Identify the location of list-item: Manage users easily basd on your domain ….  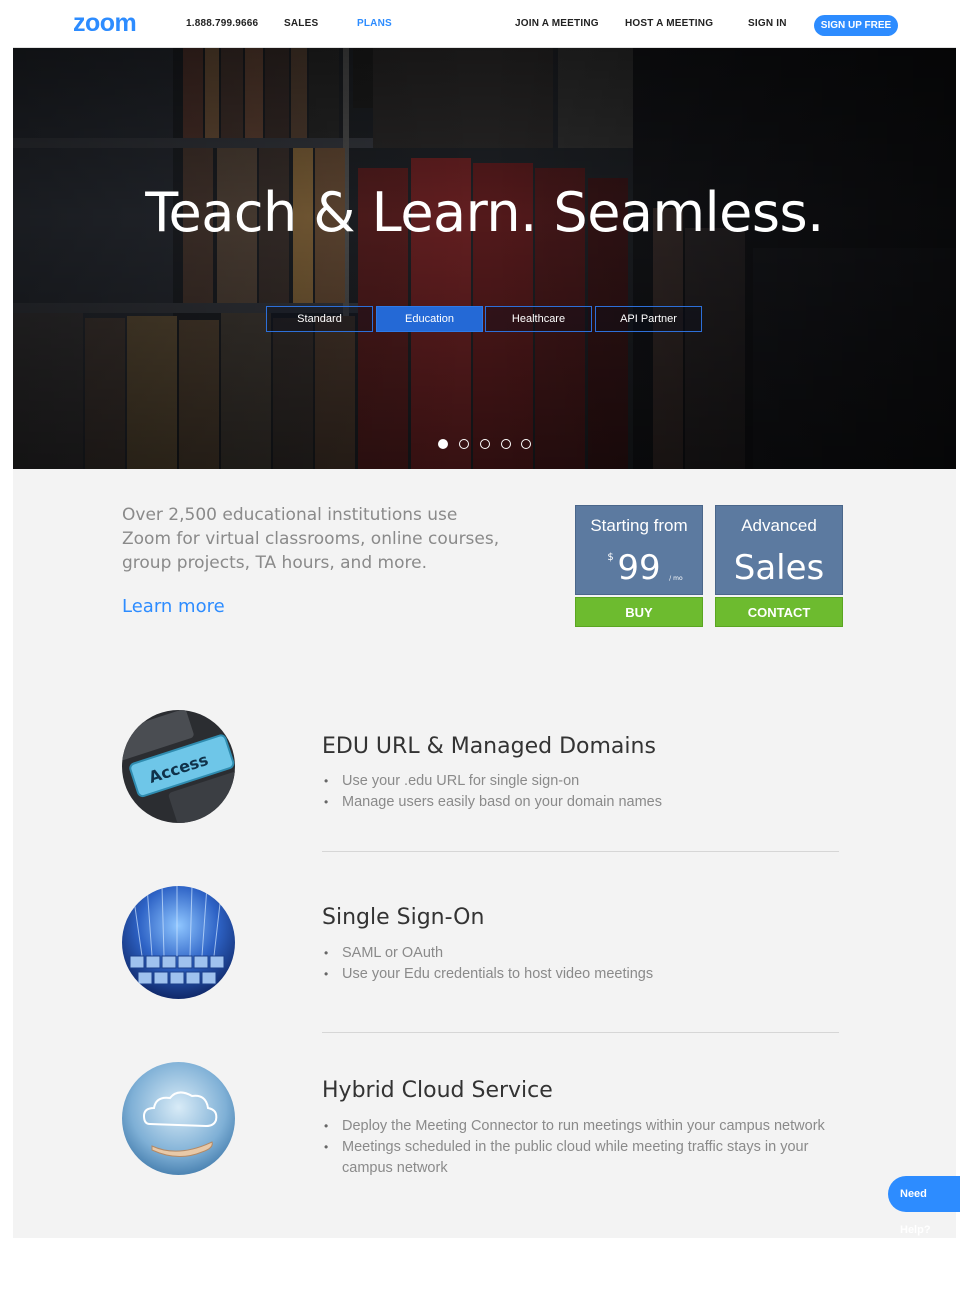
(582, 802).